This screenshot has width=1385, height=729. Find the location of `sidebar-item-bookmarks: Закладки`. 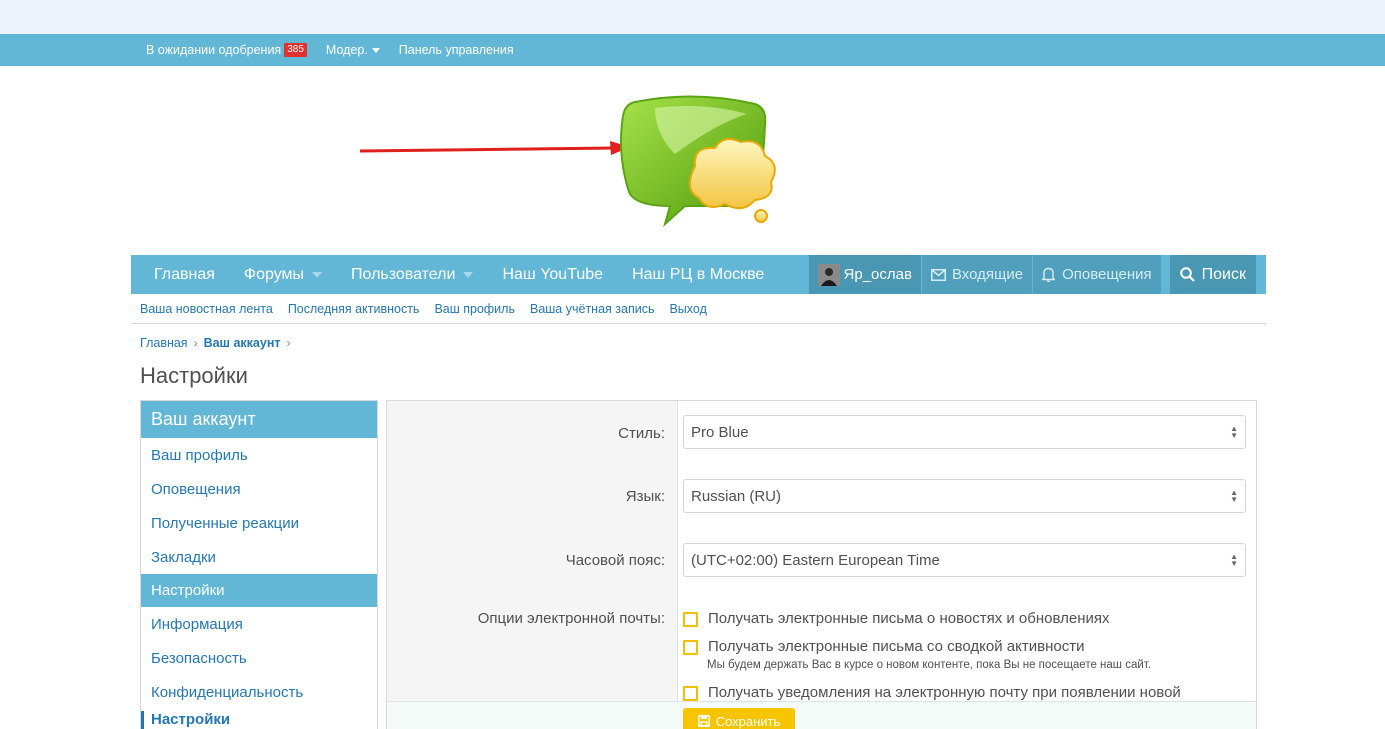

sidebar-item-bookmarks: Закладки is located at coordinates (259, 557).